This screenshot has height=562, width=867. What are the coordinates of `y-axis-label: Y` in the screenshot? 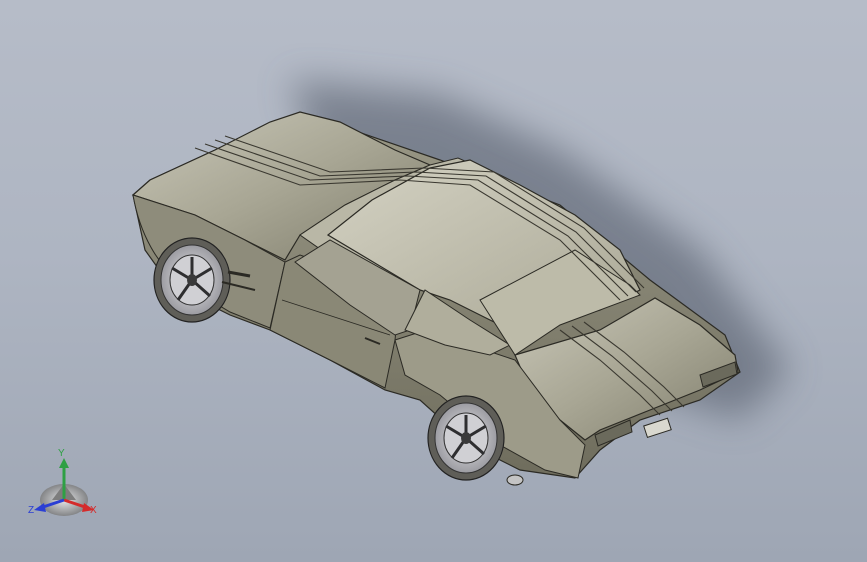 It's located at (61, 453).